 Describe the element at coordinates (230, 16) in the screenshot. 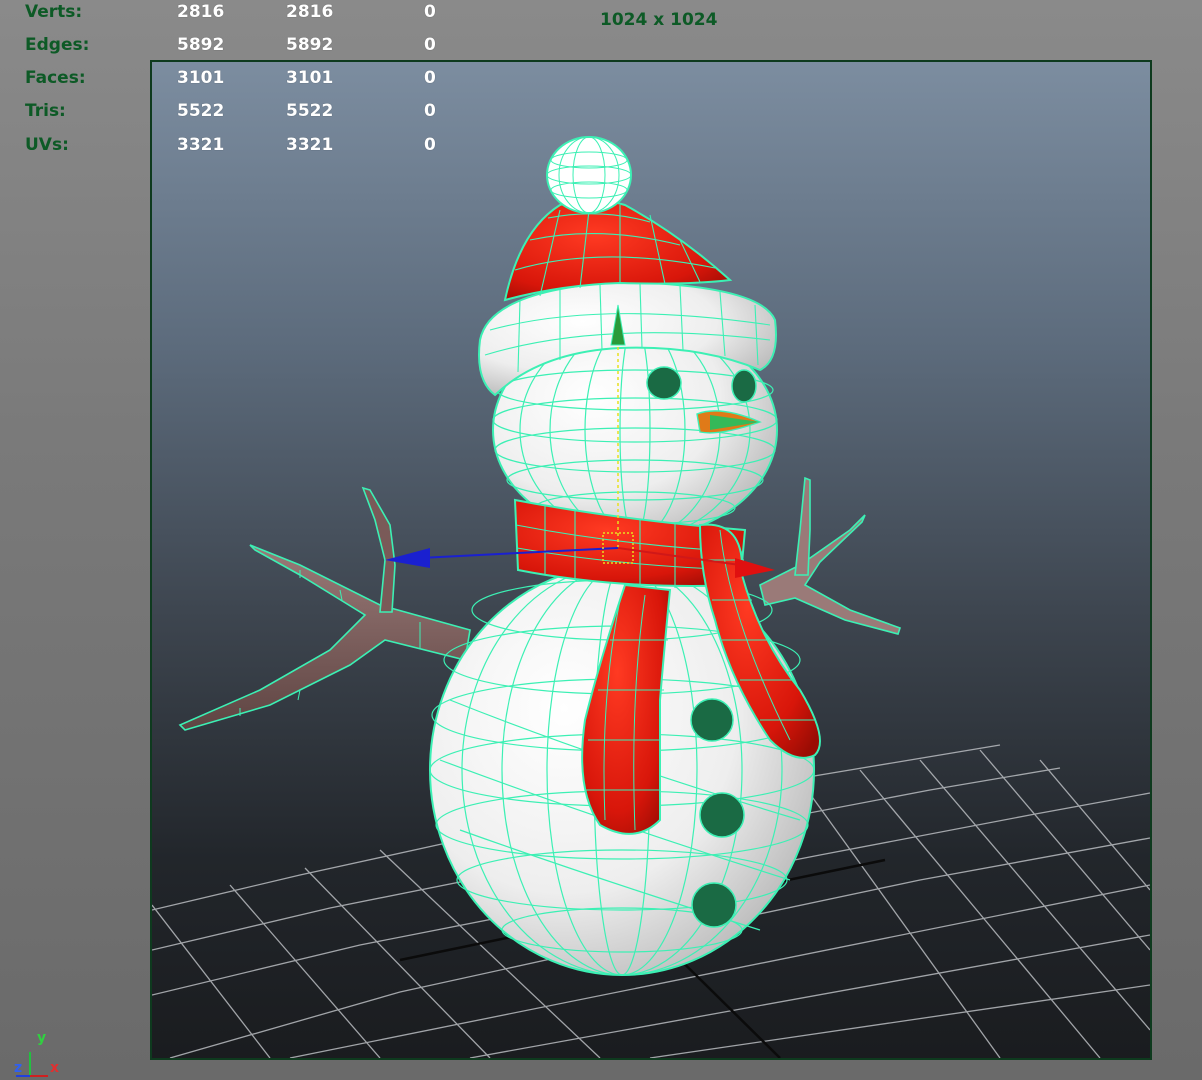

I see `hud-row-verts: Verts: 2816 2816 0` at that location.